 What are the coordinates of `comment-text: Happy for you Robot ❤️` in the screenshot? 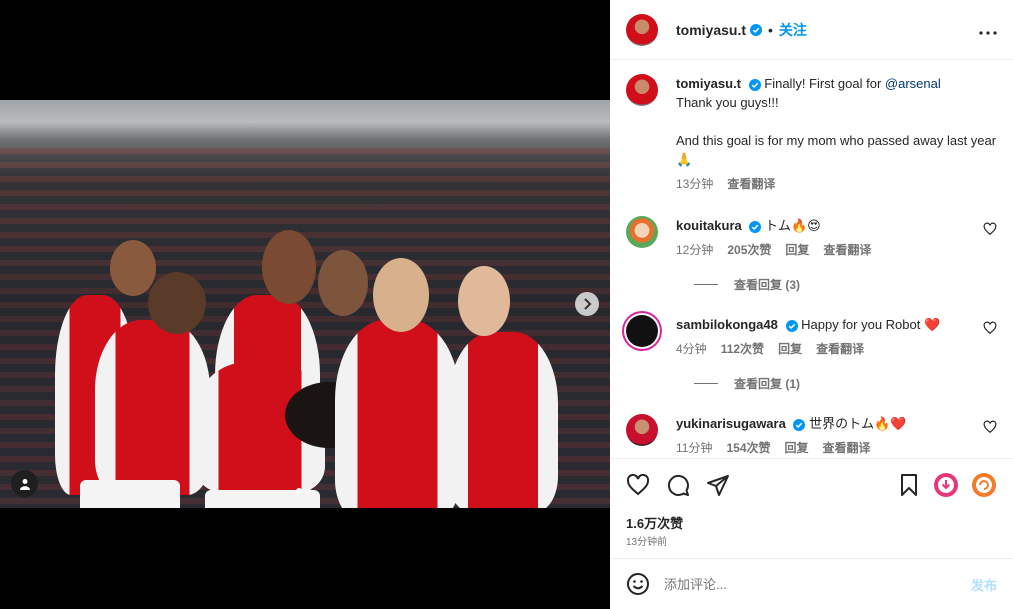 It's located at (871, 324).